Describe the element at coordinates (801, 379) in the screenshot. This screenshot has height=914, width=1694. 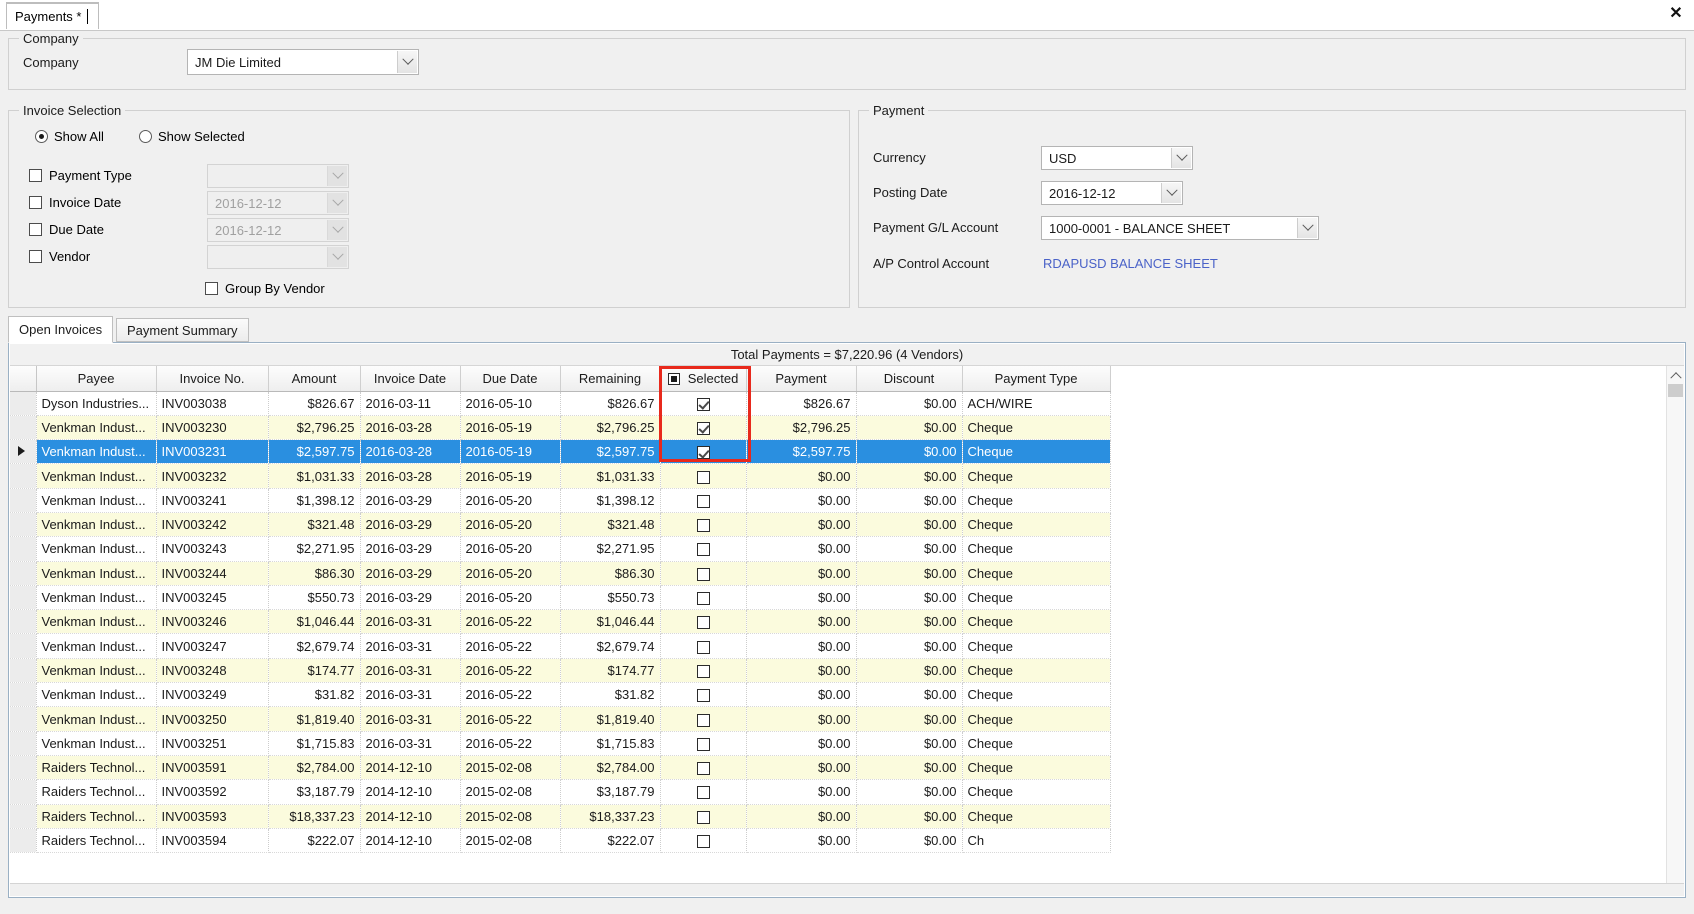
I see `col-header-payment: Payment` at that location.